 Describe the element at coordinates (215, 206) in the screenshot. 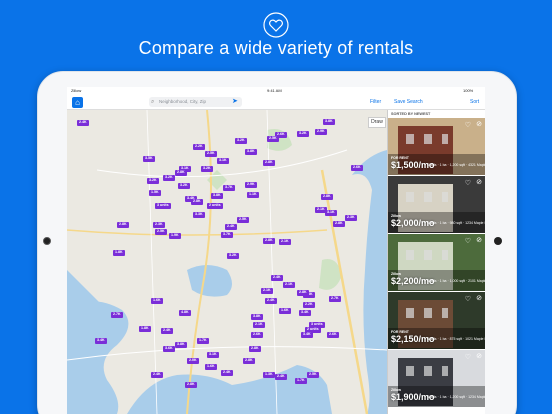

I see `price-pin: 2 units` at that location.